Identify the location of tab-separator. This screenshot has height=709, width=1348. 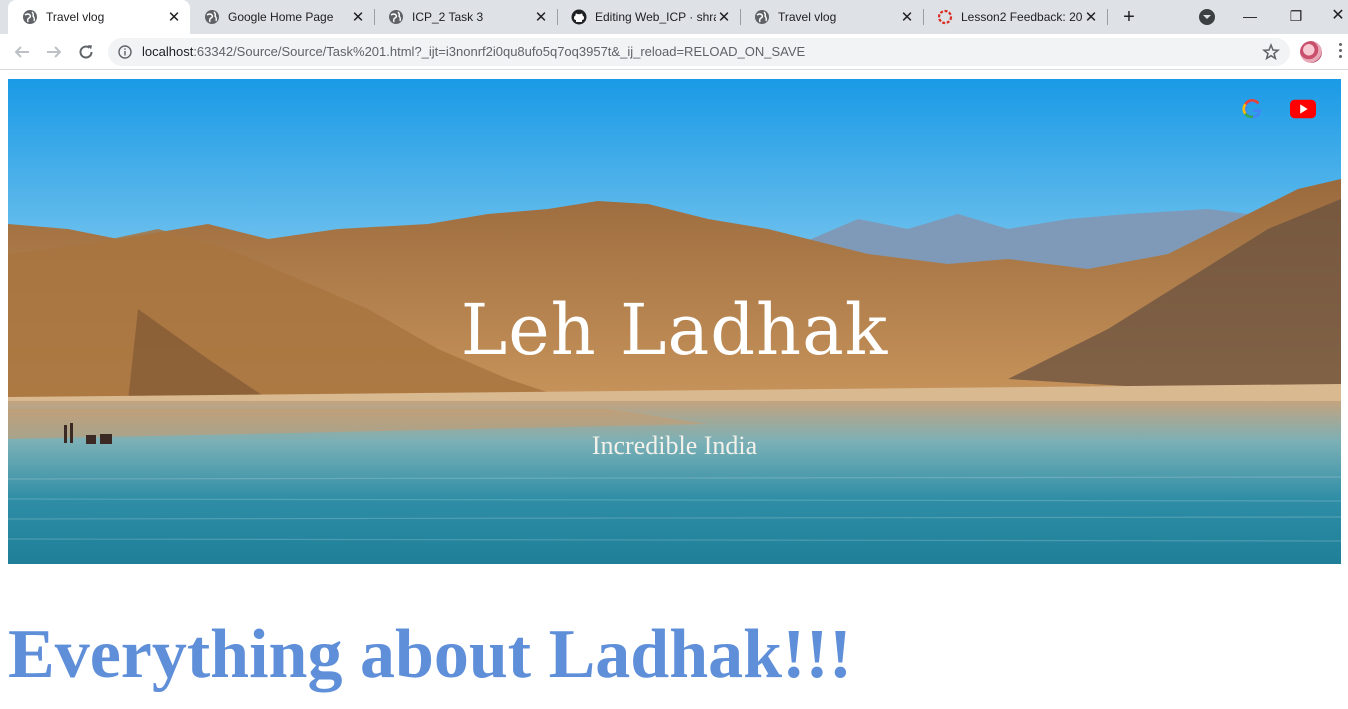
(1107, 17).